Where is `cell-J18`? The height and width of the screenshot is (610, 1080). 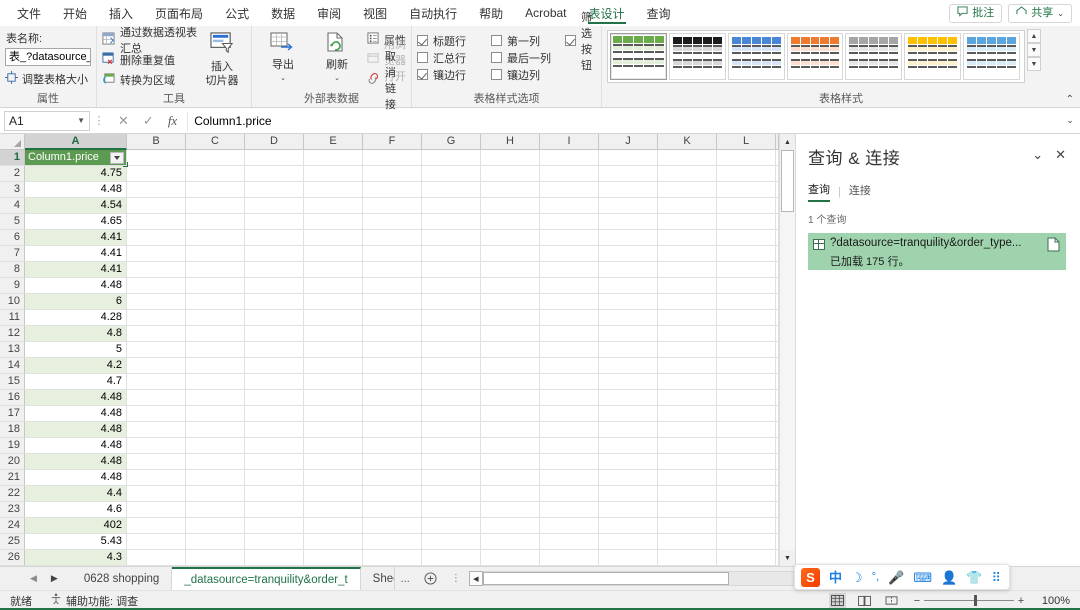 cell-J18 is located at coordinates (628, 430).